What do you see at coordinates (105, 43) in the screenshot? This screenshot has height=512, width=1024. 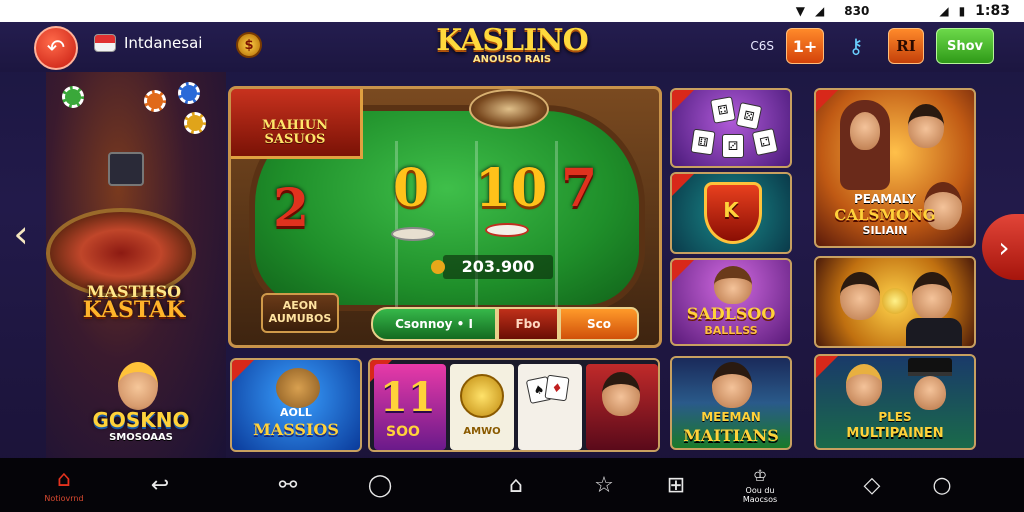 I see `flag-icon` at bounding box center [105, 43].